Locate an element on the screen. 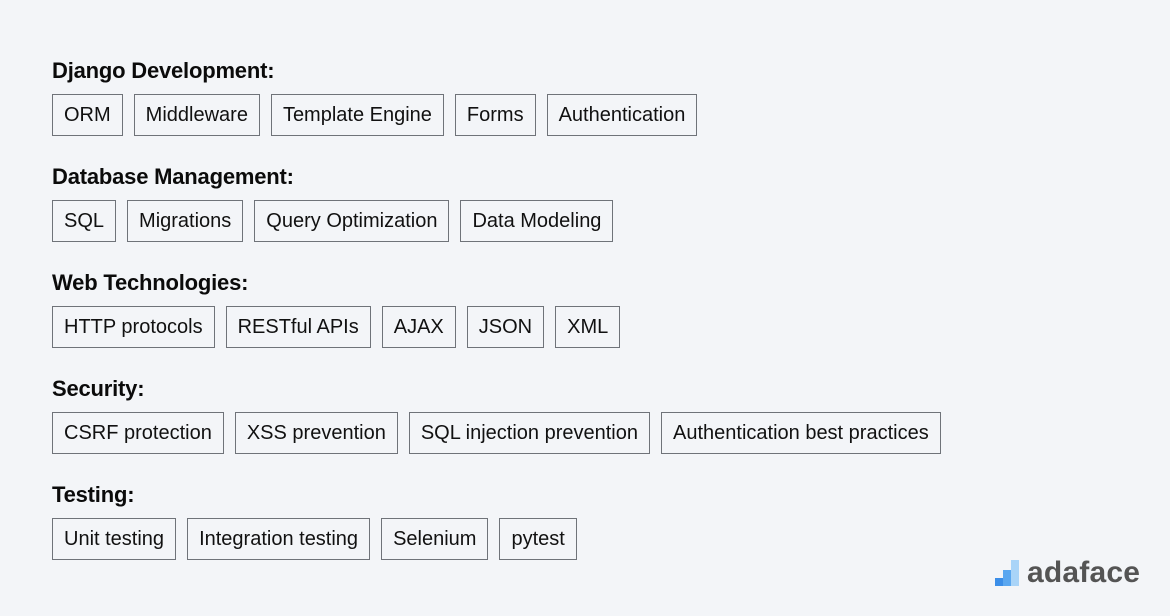  adaface-logo: adaface is located at coordinates (1067, 573).